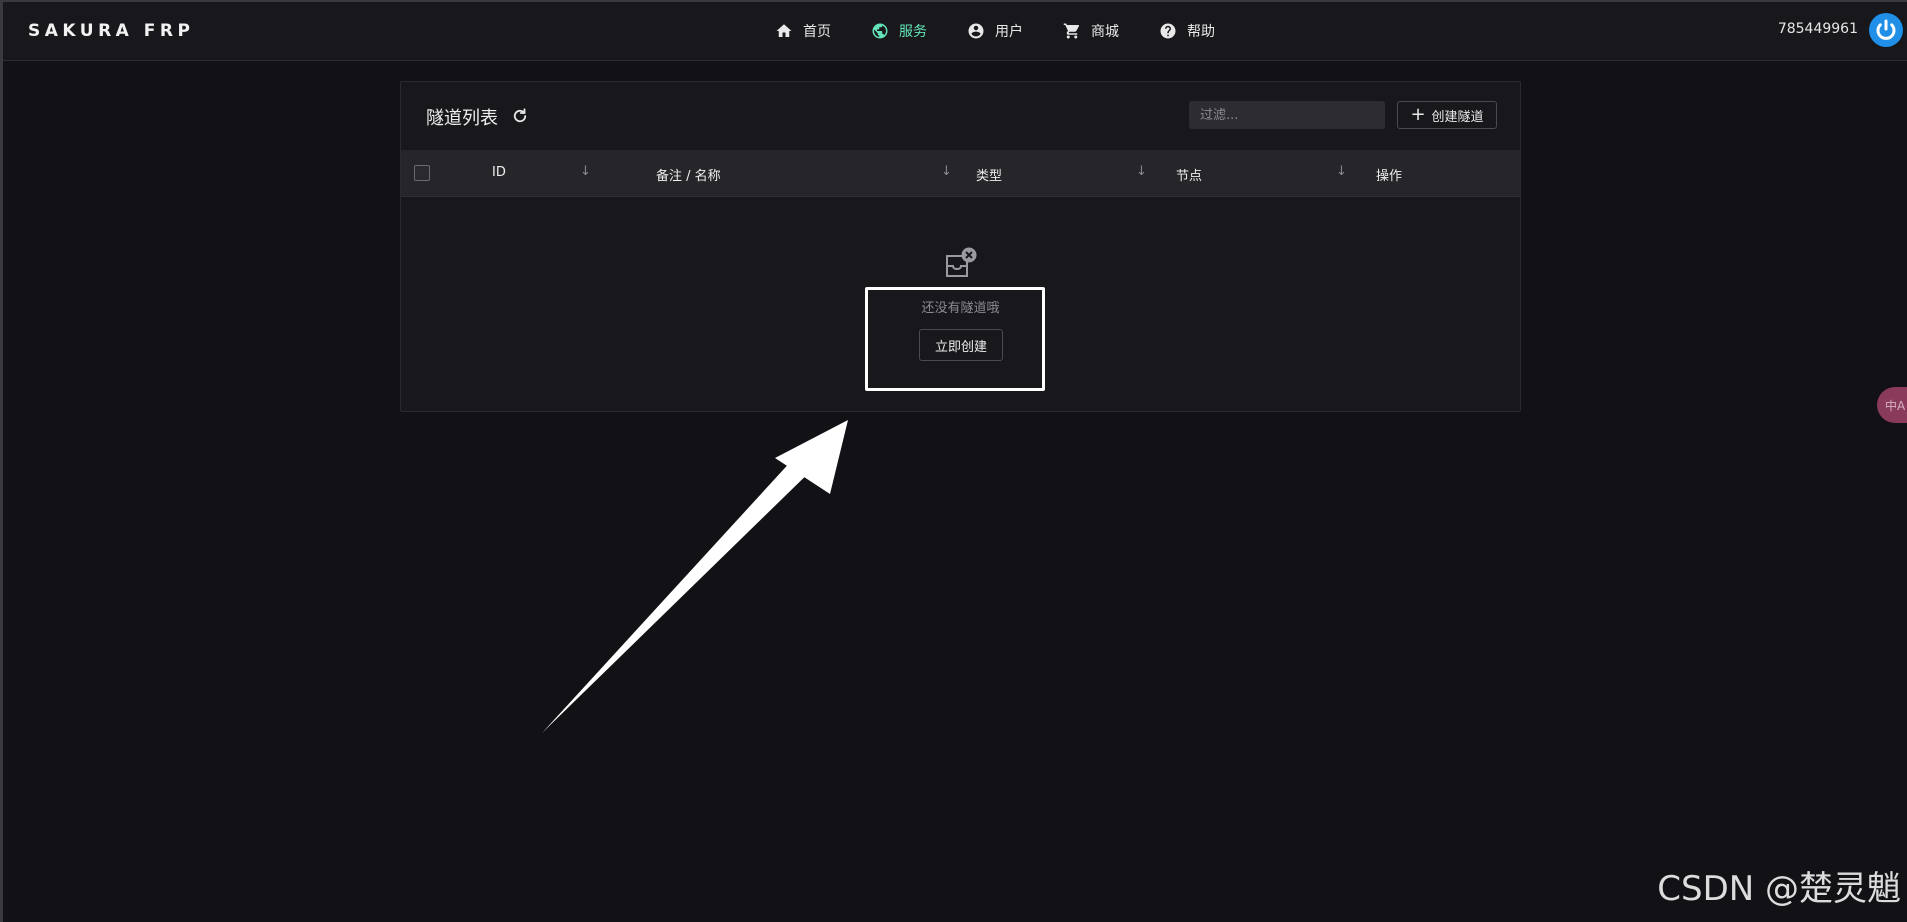  Describe the element at coordinates (1009, 31) in the screenshot. I see `nav-label: 用户` at that location.